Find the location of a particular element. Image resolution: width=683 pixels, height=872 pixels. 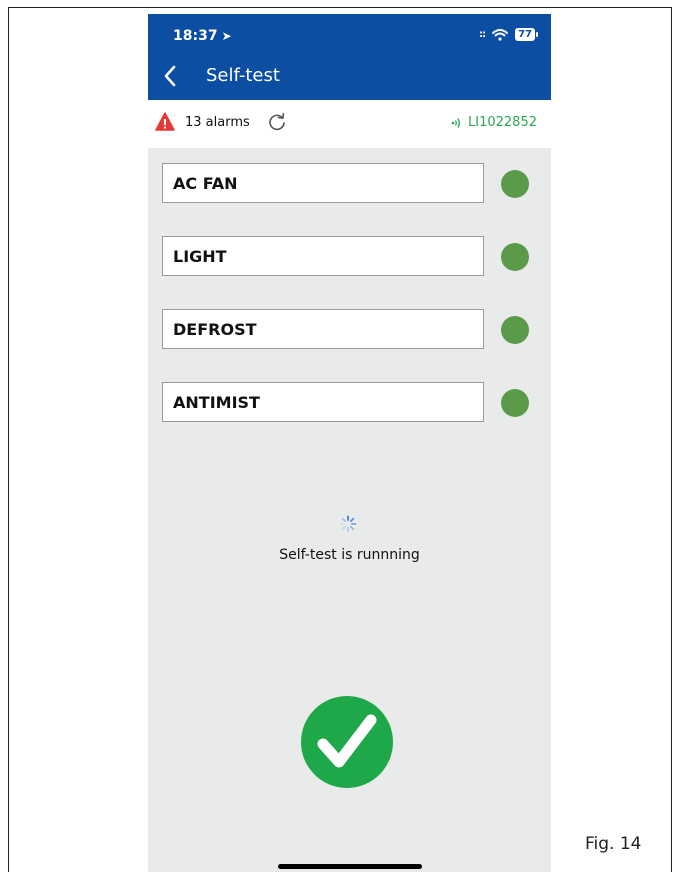

battery-icon: 77 is located at coordinates (526, 34).